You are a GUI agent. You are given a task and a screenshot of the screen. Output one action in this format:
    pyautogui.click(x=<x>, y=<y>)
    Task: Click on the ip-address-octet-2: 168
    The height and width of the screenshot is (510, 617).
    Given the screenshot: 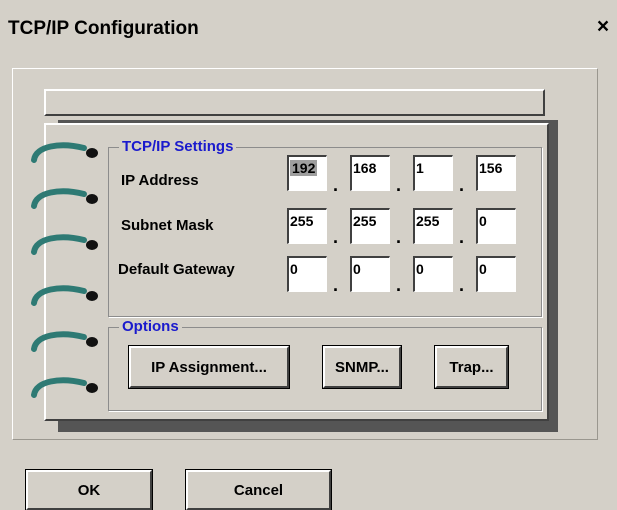 What is the action you would take?
    pyautogui.click(x=370, y=173)
    